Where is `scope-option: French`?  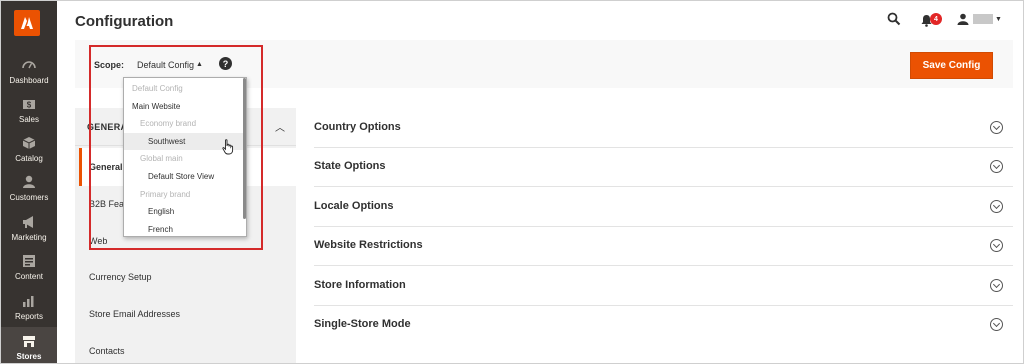
scope-option: French is located at coordinates (185, 228).